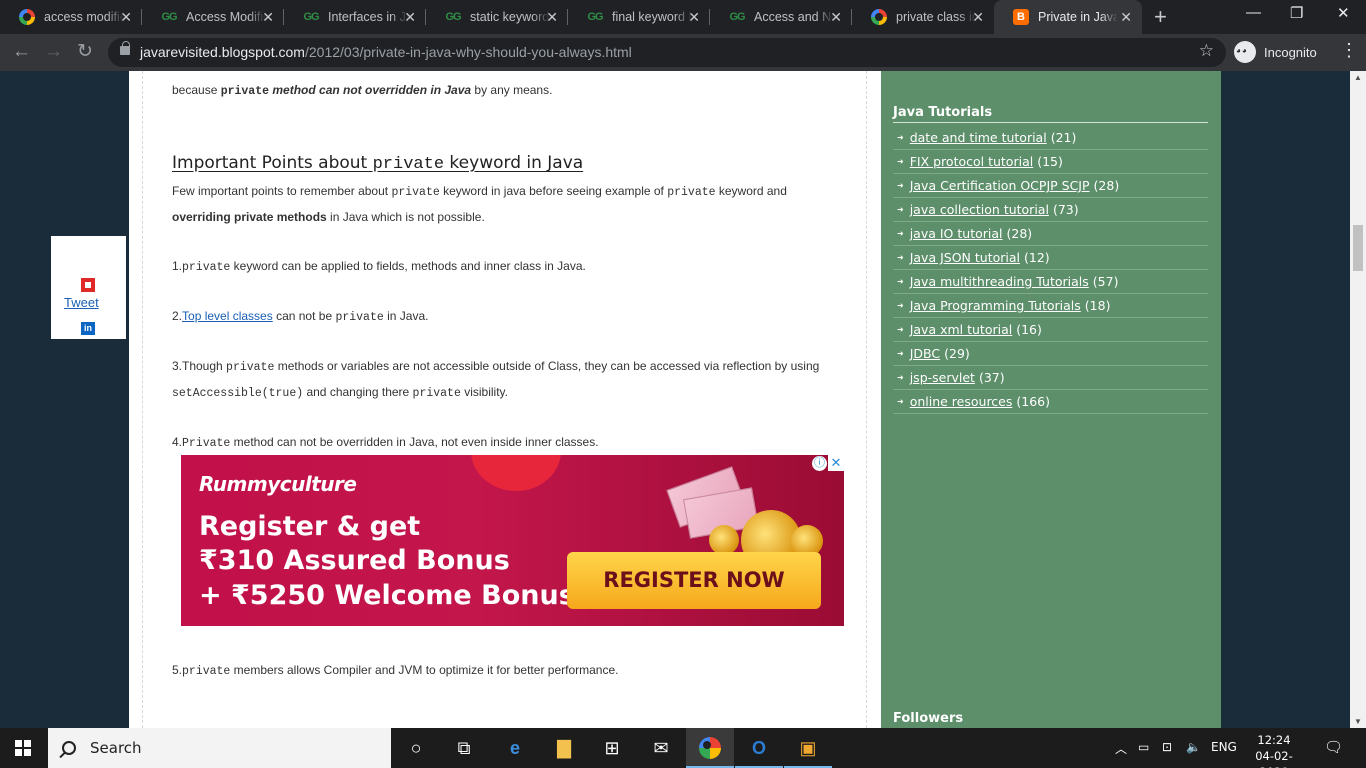 This screenshot has width=1366, height=768. I want to click on restore-icon: ❐, so click(1296, 13).